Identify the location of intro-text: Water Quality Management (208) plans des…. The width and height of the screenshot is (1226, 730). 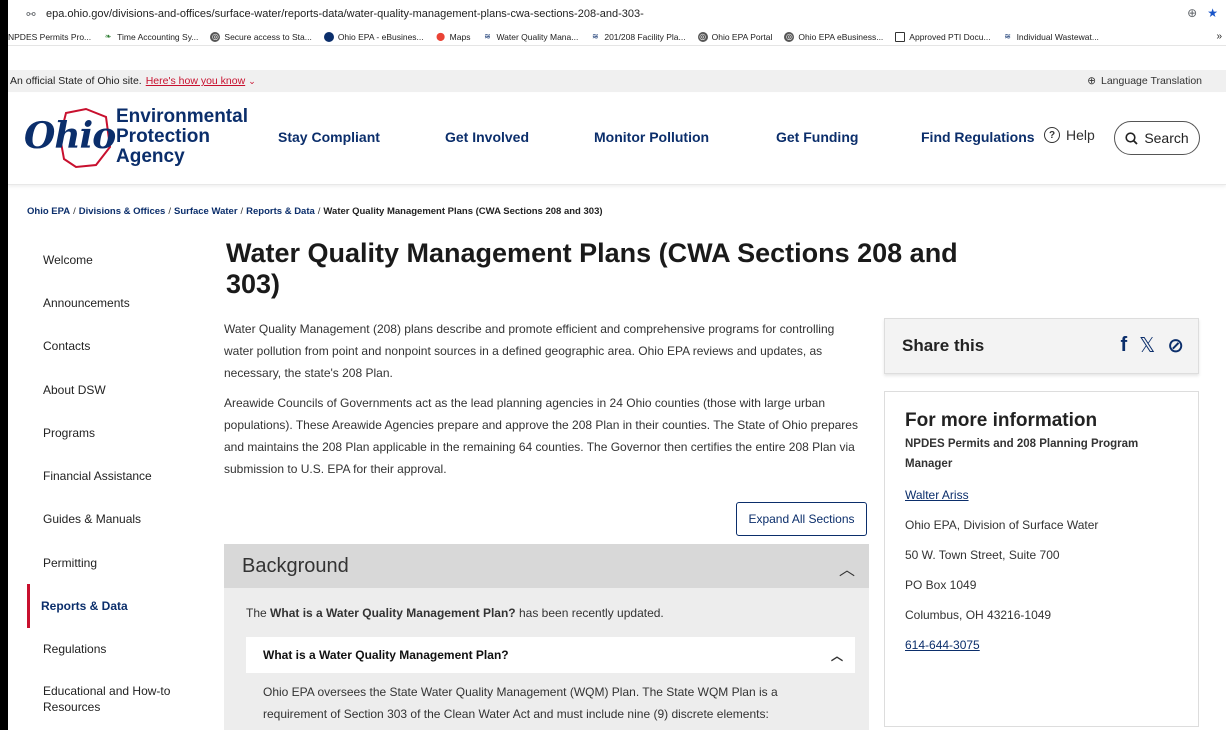
(544, 403).